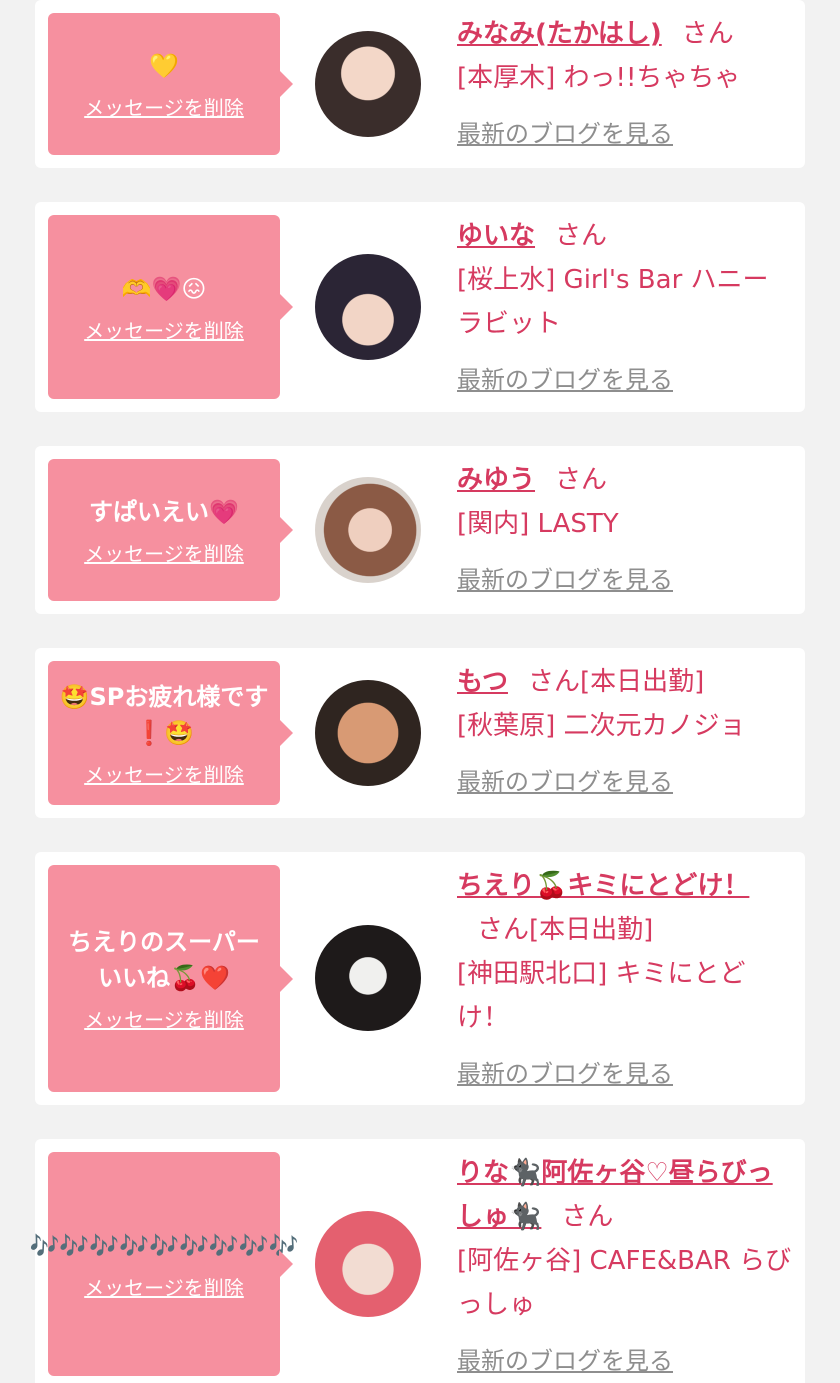  What do you see at coordinates (559, 34) in the screenshot?
I see `cast-name-link: みなみ(たかはし)` at bounding box center [559, 34].